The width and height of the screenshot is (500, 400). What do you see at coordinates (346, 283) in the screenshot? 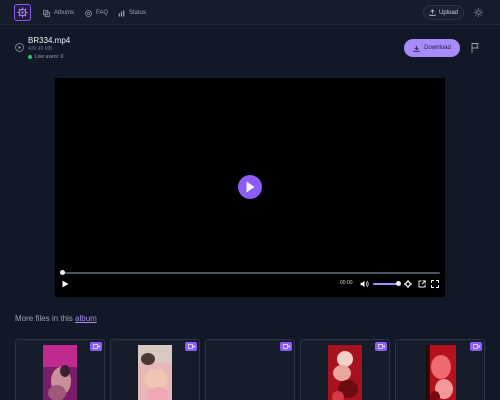
I see `current-time: 00:00` at bounding box center [346, 283].